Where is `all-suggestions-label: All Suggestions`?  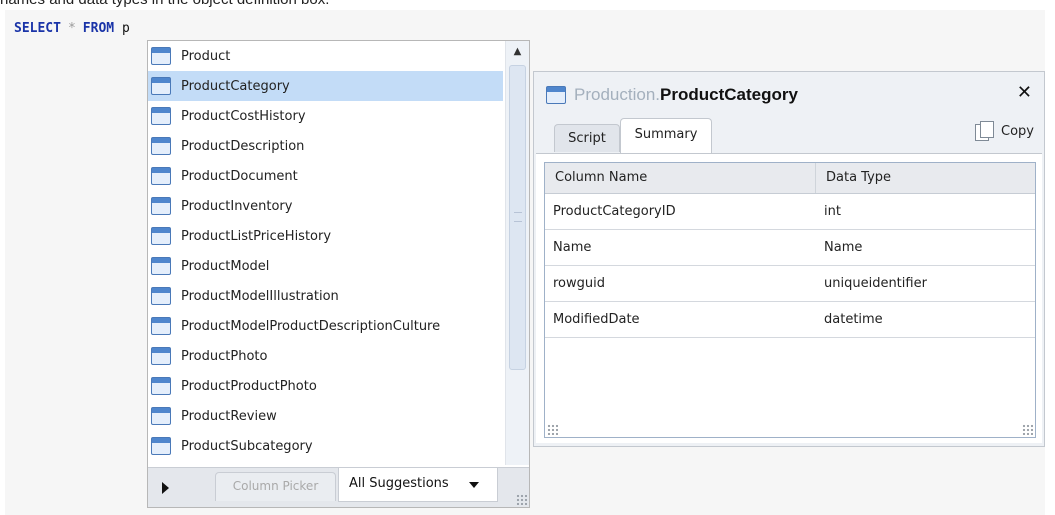 all-suggestions-label: All Suggestions is located at coordinates (399, 483).